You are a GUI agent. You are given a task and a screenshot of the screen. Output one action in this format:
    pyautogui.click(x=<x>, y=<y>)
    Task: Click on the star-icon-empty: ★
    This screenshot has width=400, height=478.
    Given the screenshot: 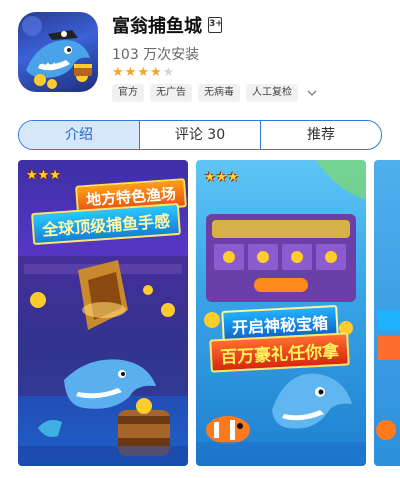 What is the action you would take?
    pyautogui.click(x=168, y=72)
    